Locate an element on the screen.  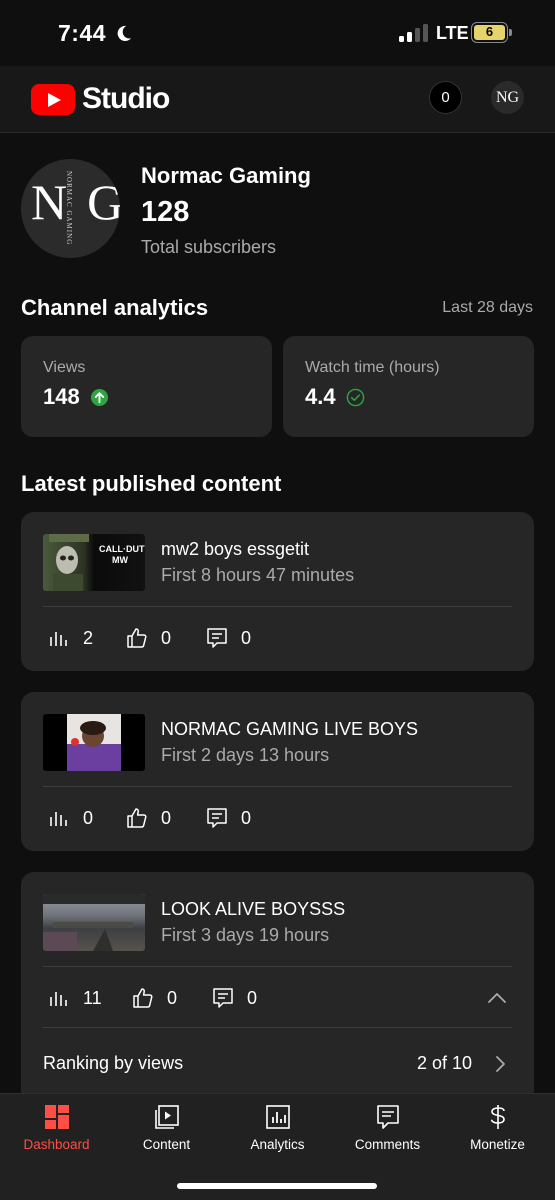
account-avatar: NG is located at coordinates (507, 97).